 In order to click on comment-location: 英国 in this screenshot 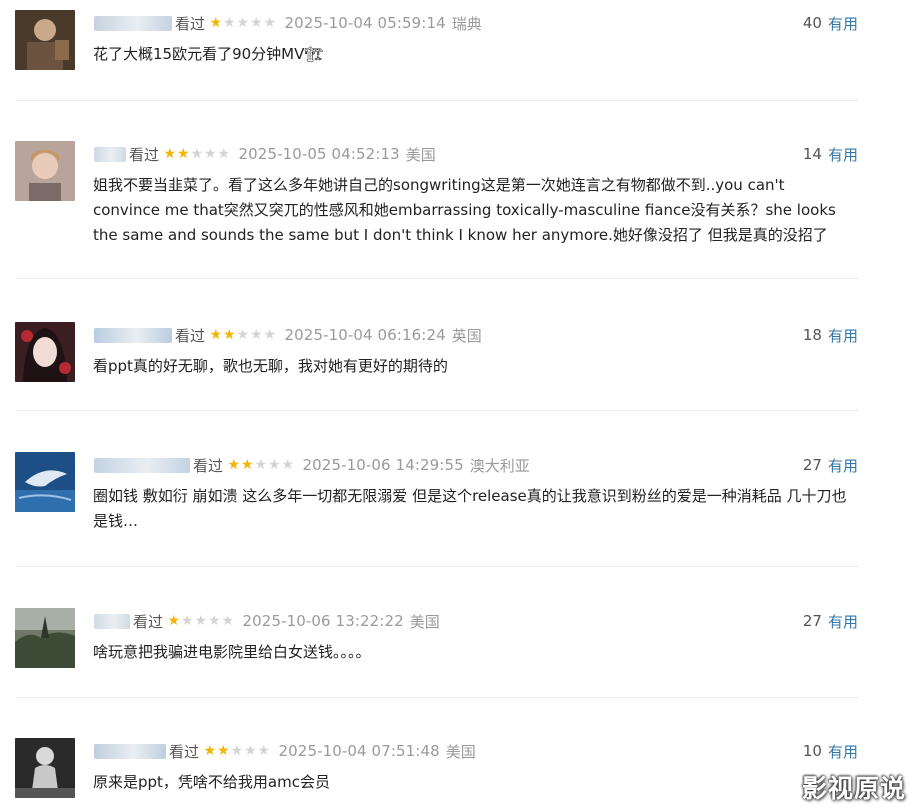, I will do `click(466, 335)`.